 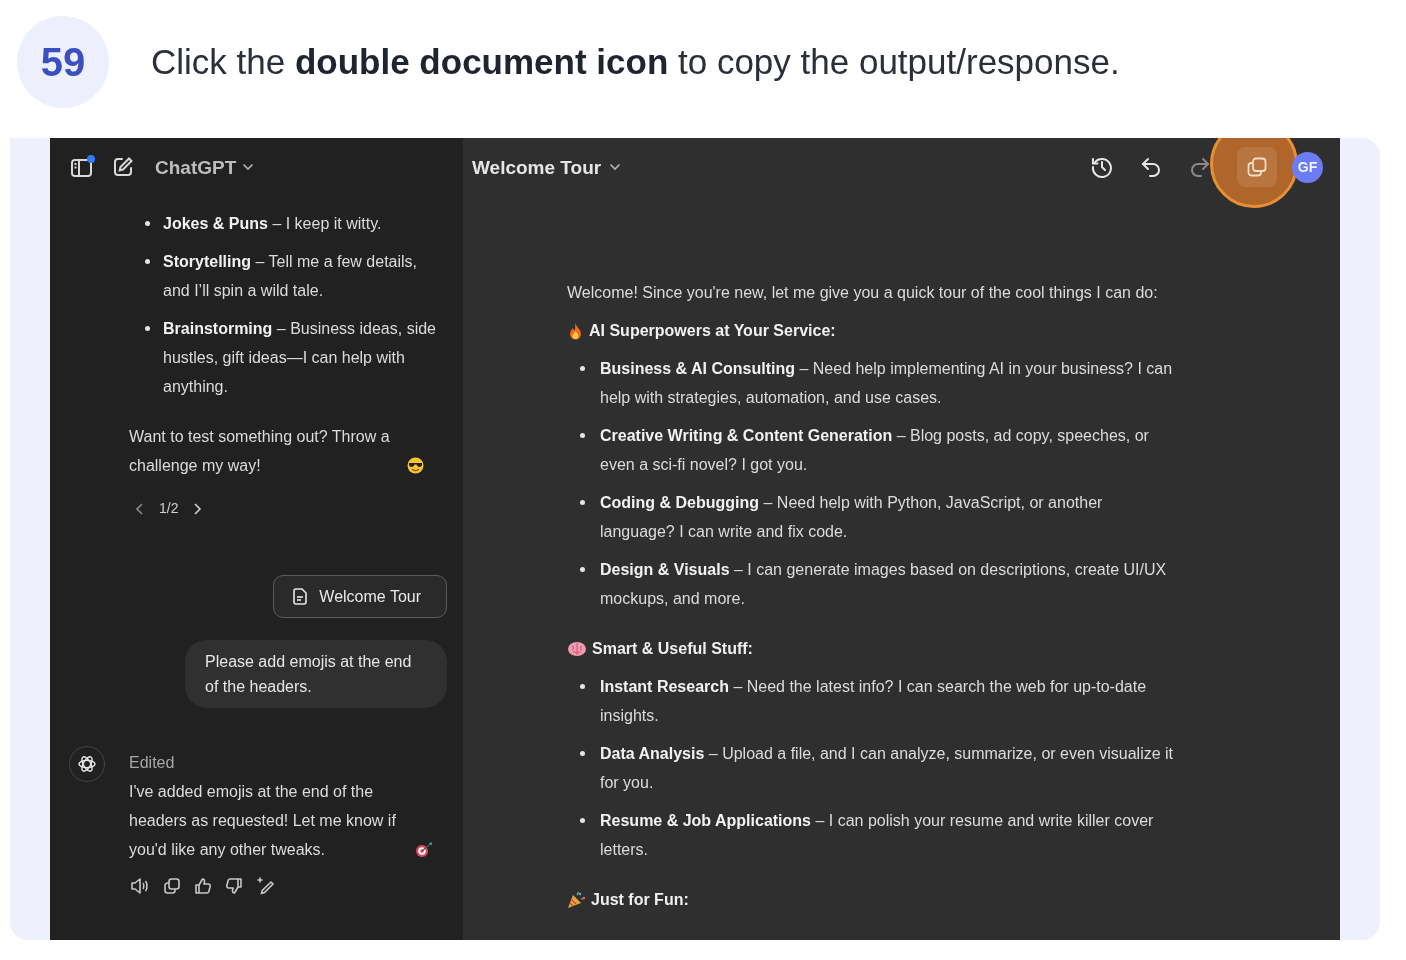 What do you see at coordinates (537, 167) in the screenshot?
I see `document-title: Welcome Tour` at bounding box center [537, 167].